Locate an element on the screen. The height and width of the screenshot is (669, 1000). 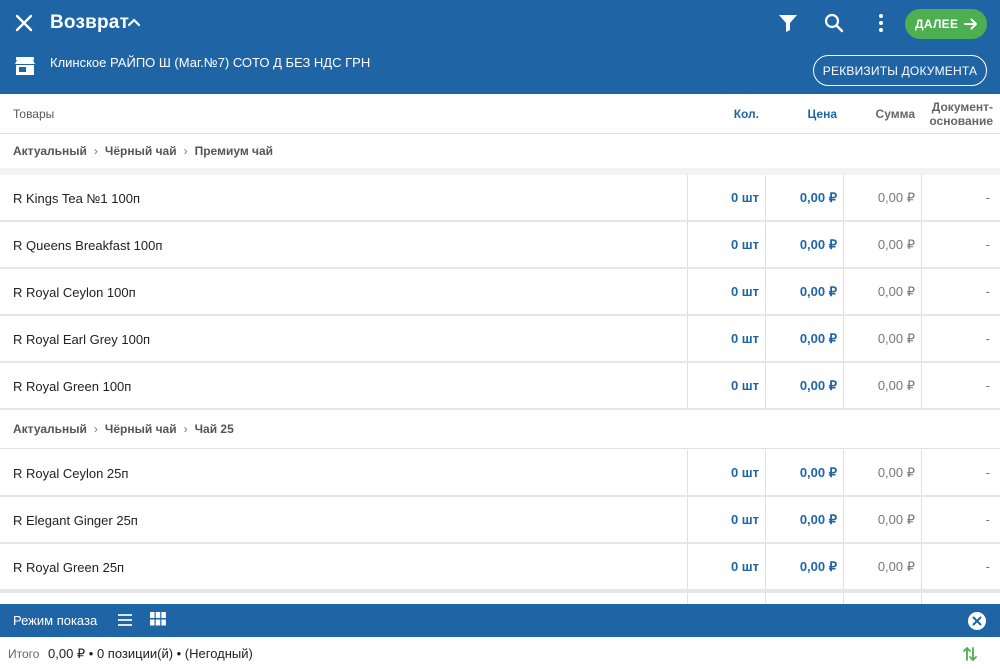
view-mode-bar: Режим показа is located at coordinates (500, 620).